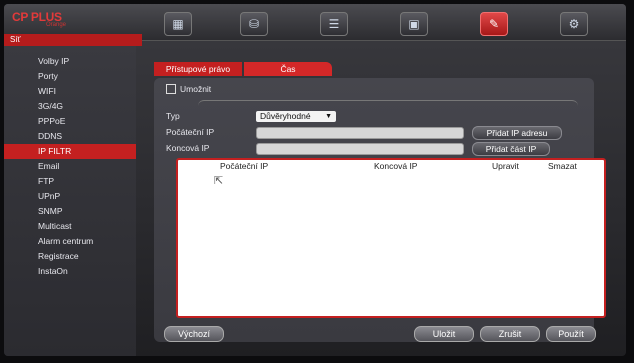  What do you see at coordinates (388, 103) in the screenshot?
I see `sub-tab-strip` at bounding box center [388, 103].